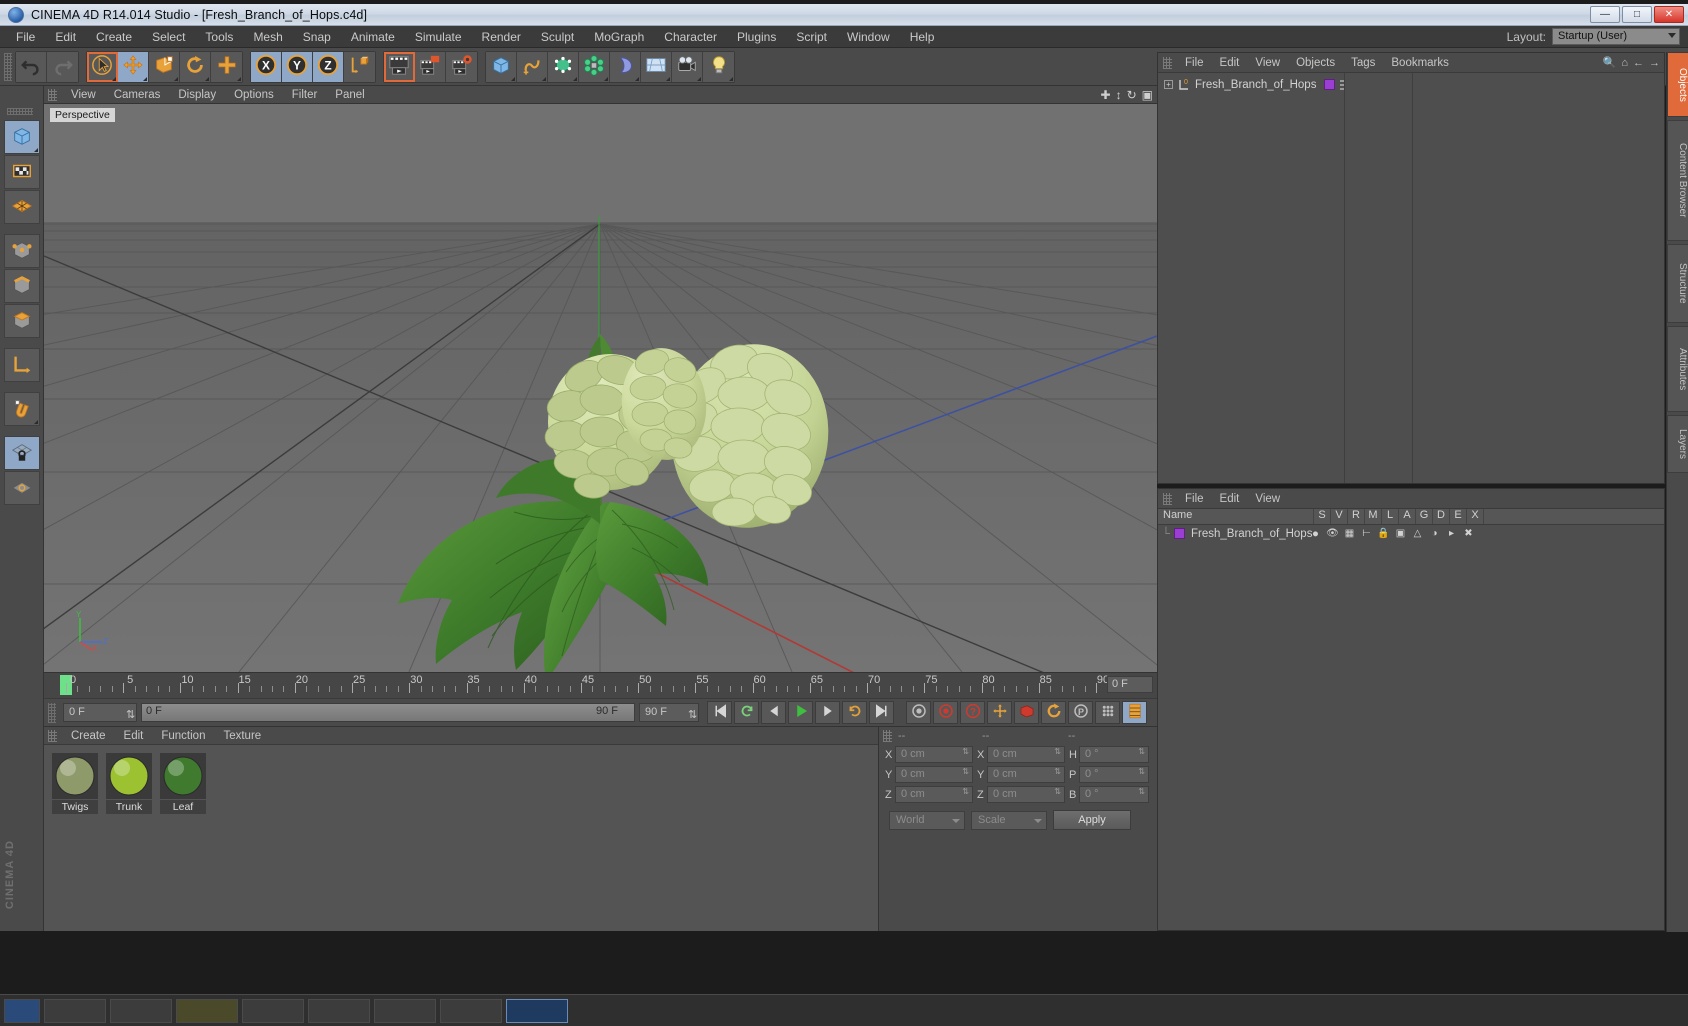 The height and width of the screenshot is (1026, 1688). I want to click on layer-column-d: D, so click(1441, 516).